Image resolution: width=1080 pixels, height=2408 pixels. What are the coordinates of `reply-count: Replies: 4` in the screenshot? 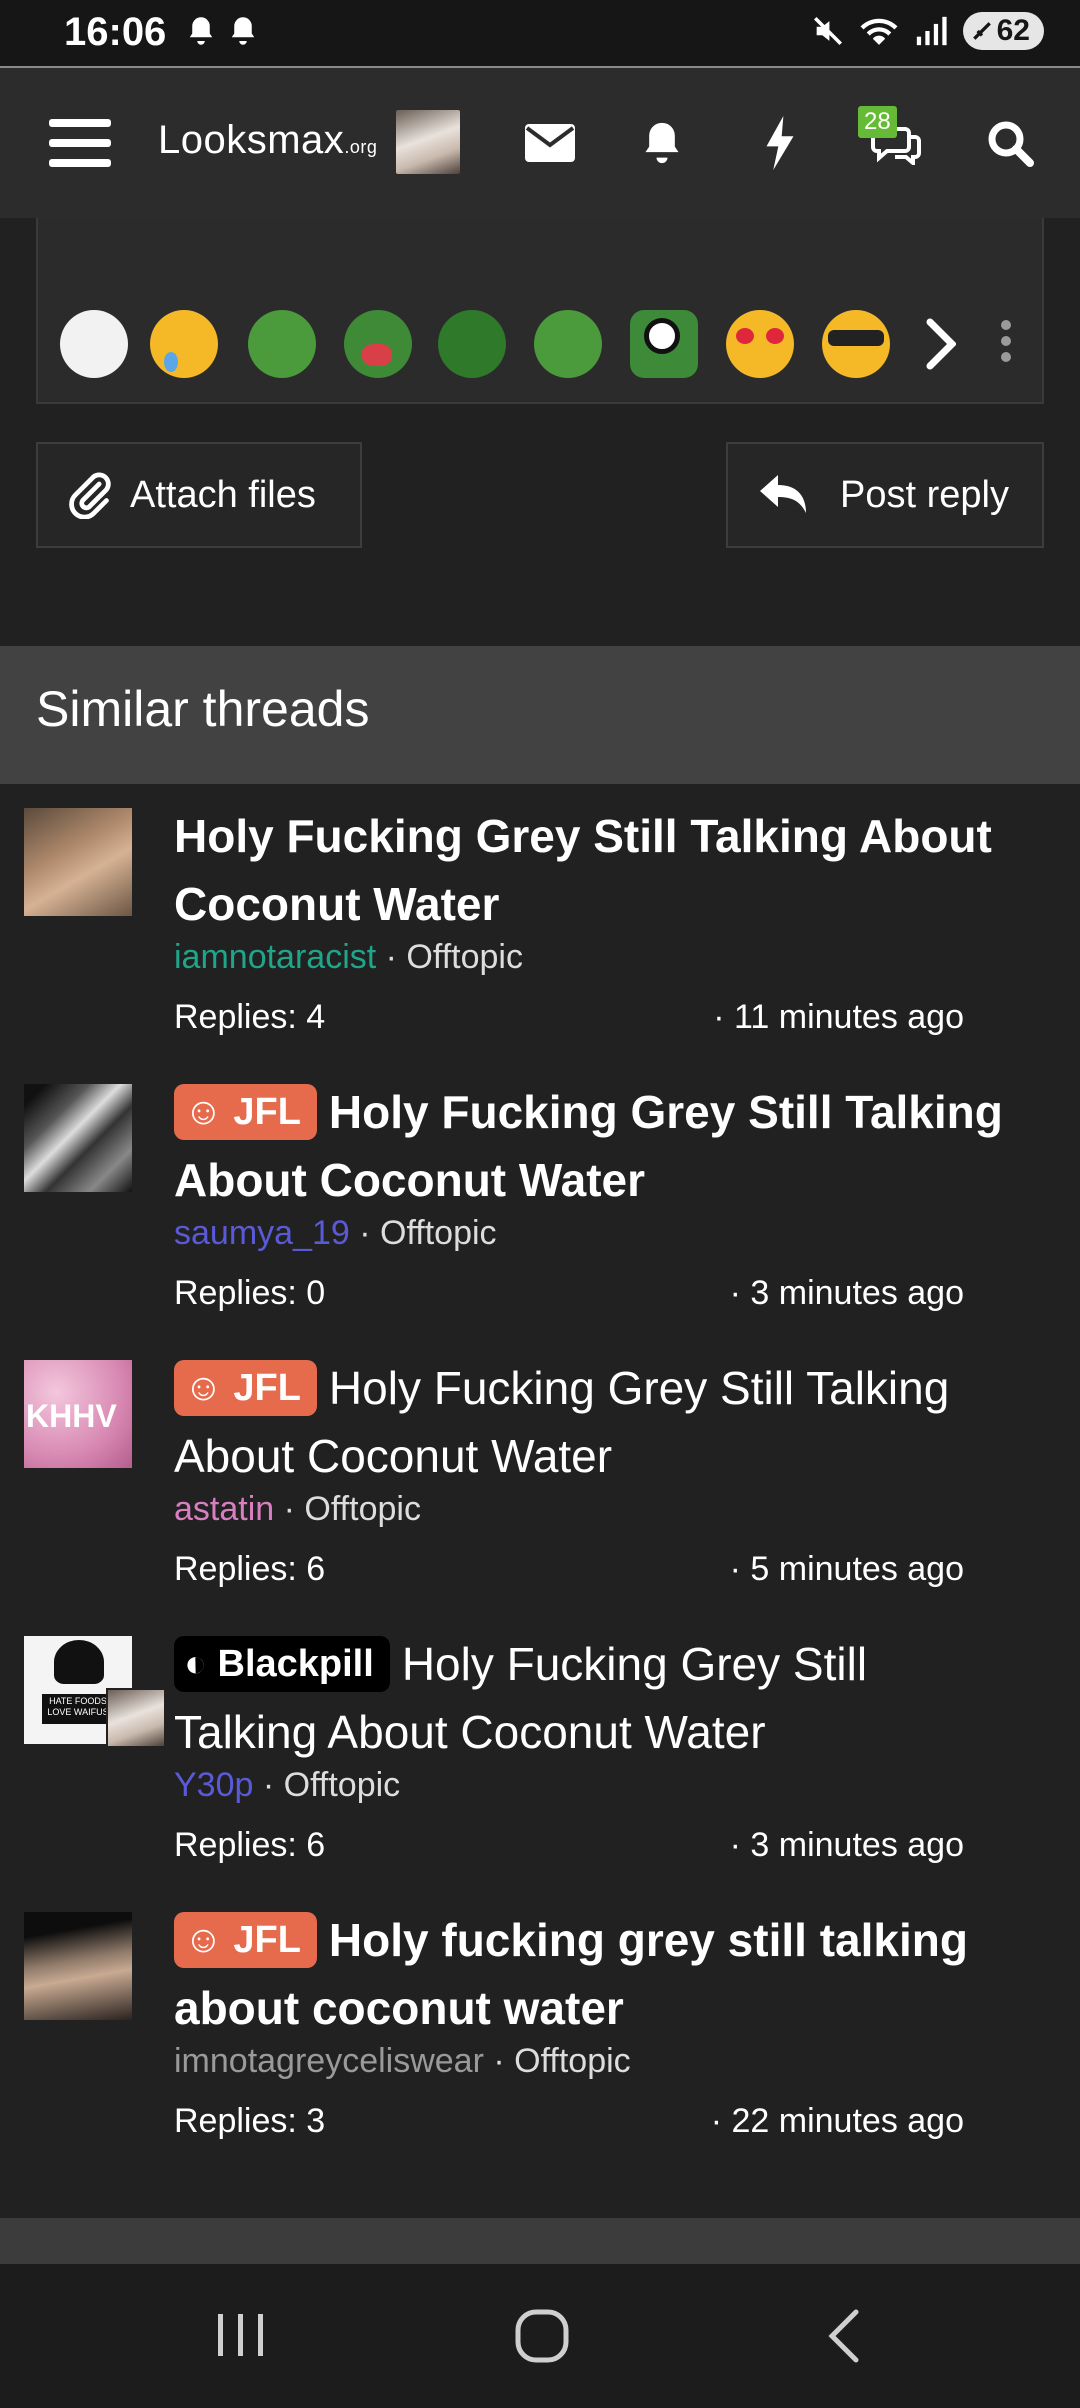 It's located at (250, 1017).